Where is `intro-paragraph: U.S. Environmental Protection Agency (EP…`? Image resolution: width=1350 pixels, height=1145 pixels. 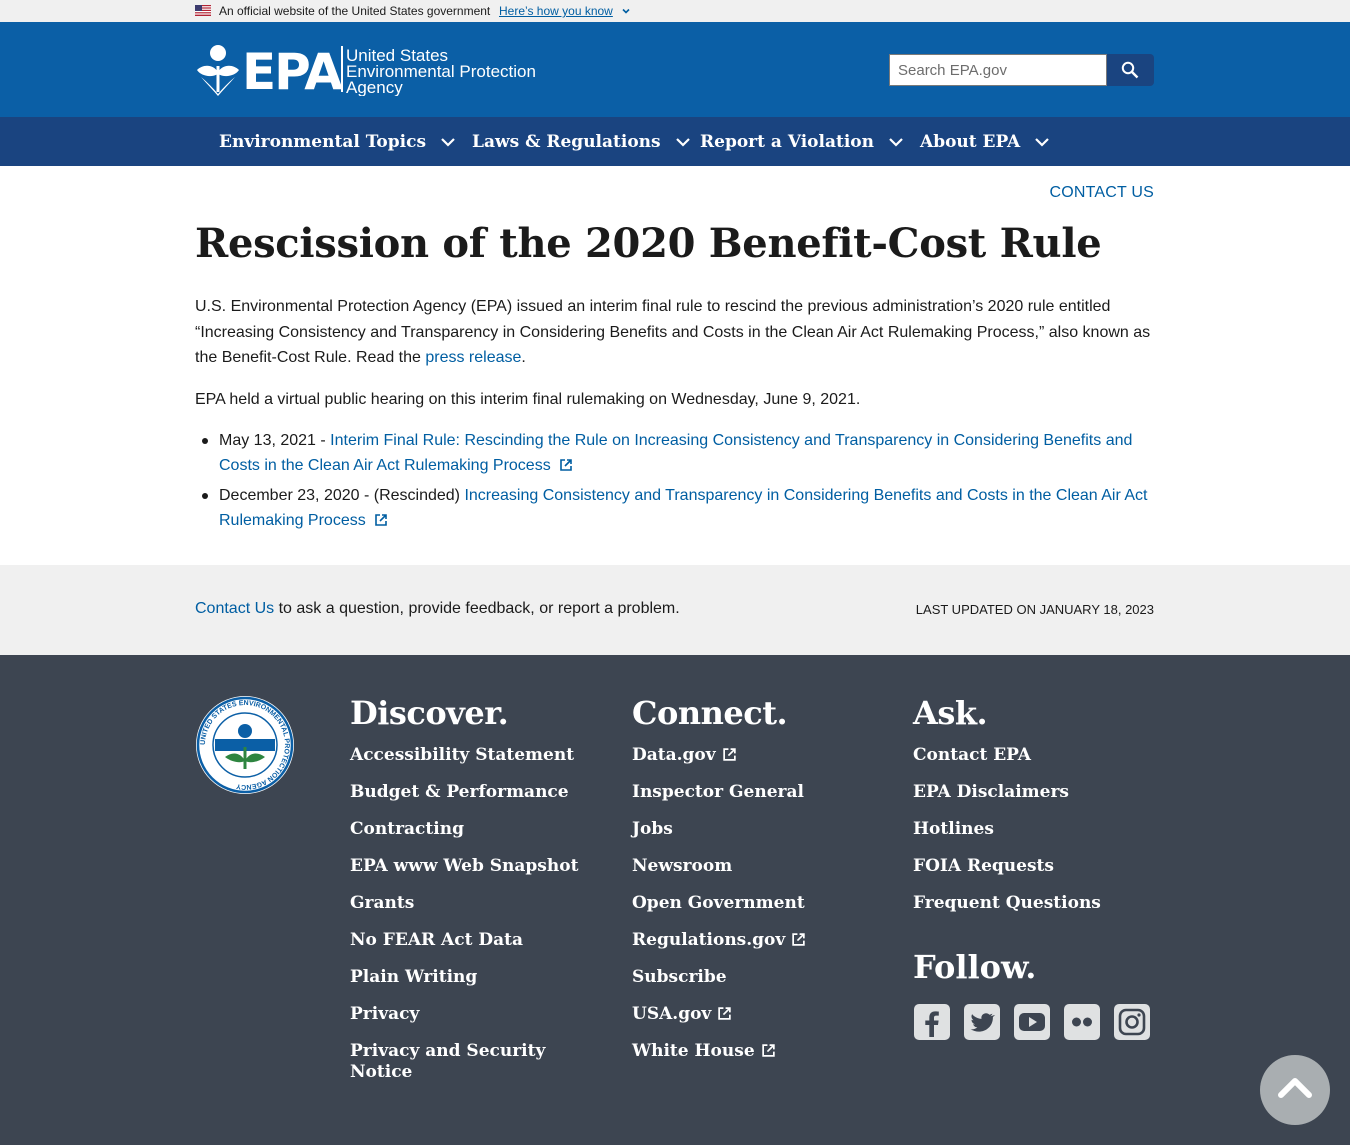 intro-paragraph: U.S. Environmental Protection Agency (EP… is located at coordinates (675, 332).